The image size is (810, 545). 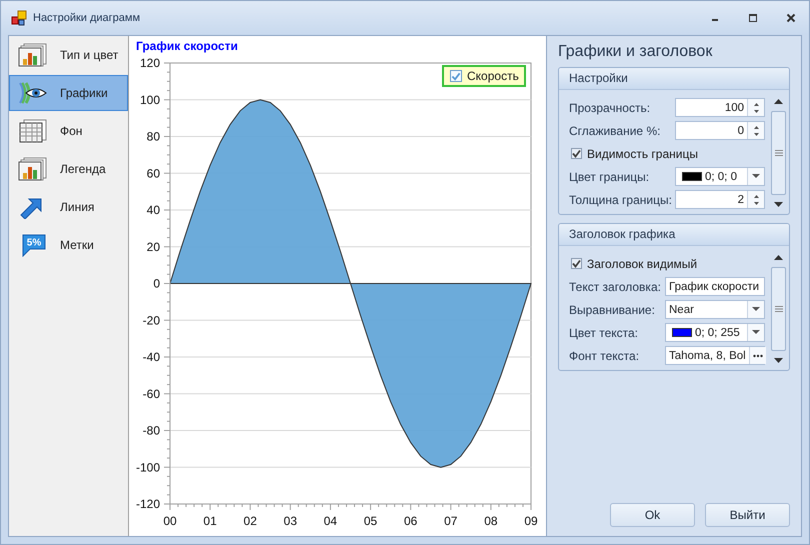 I want to click on y-tick-label: -100, so click(x=148, y=467).